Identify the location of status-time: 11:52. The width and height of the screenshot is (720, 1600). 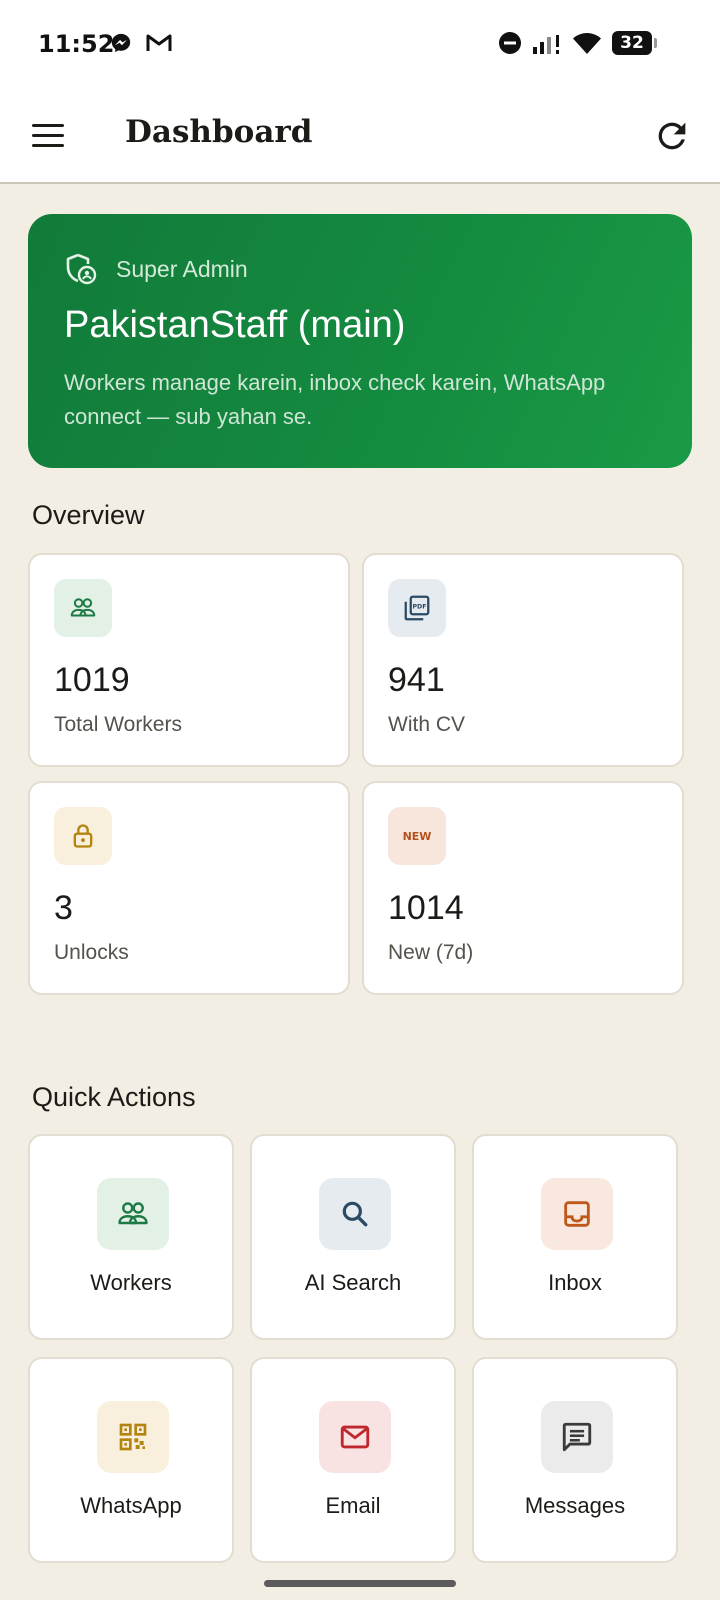
(76, 44).